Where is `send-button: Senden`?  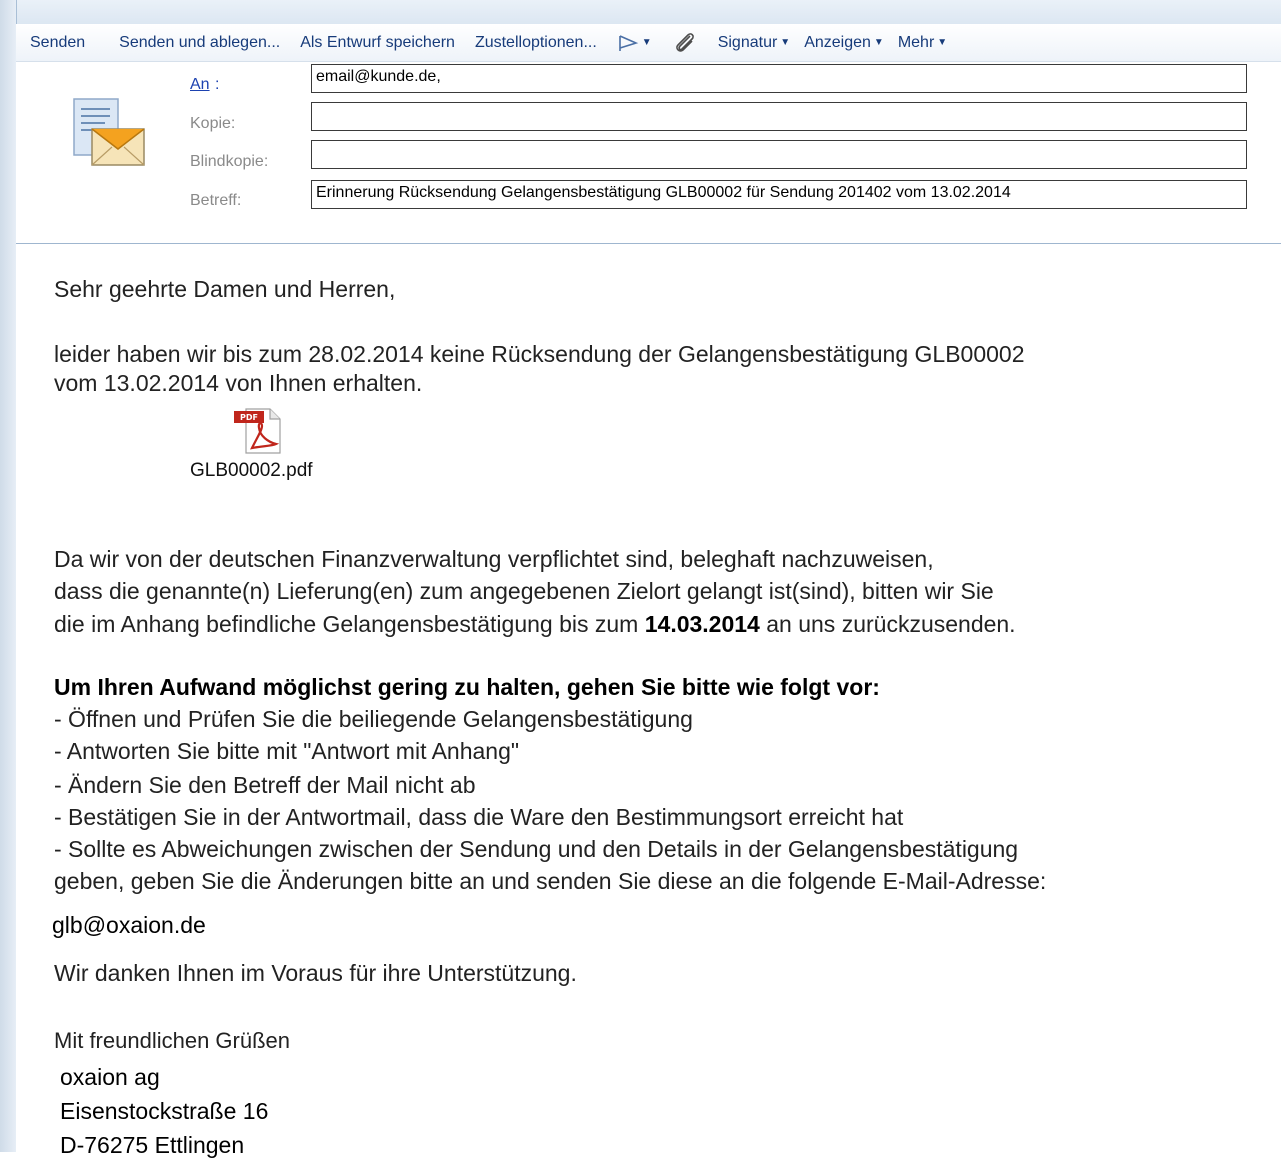
send-button: Senden is located at coordinates (57, 43).